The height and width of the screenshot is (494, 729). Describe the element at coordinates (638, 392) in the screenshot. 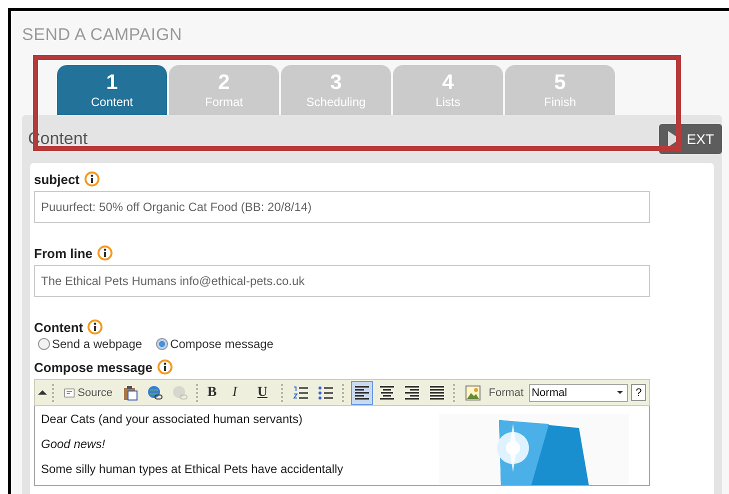

I see `help-button: ?` at that location.